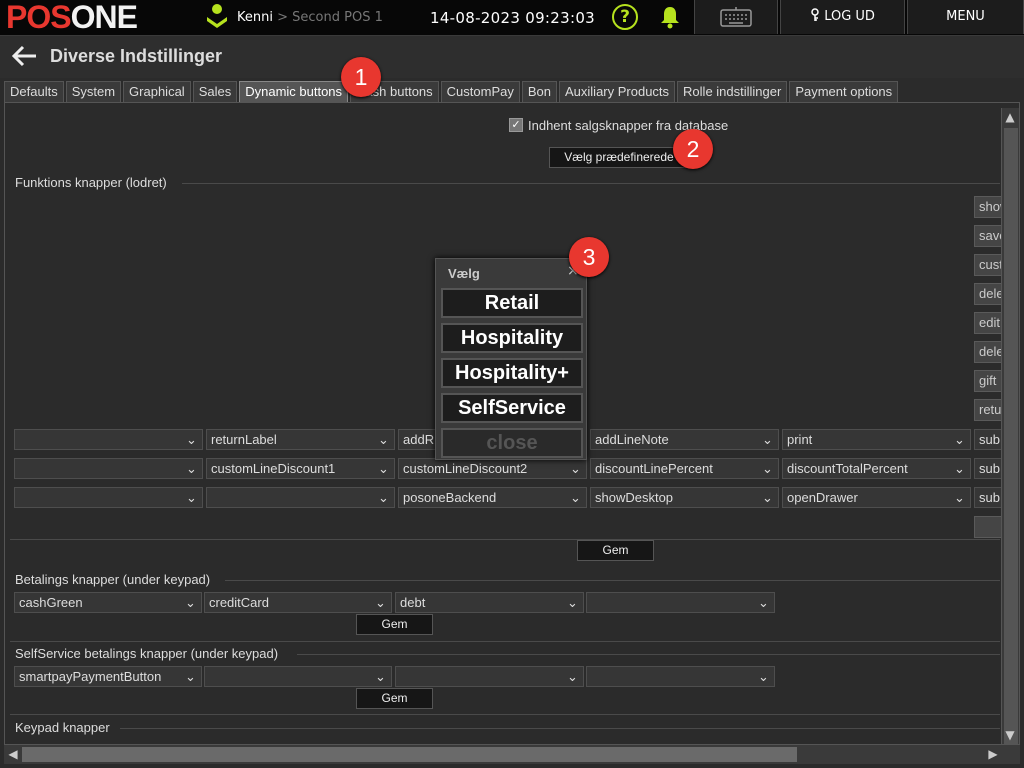 This screenshot has width=1024, height=768. What do you see at coordinates (450, 497) in the screenshot?
I see `select-value: posoneBackend` at bounding box center [450, 497].